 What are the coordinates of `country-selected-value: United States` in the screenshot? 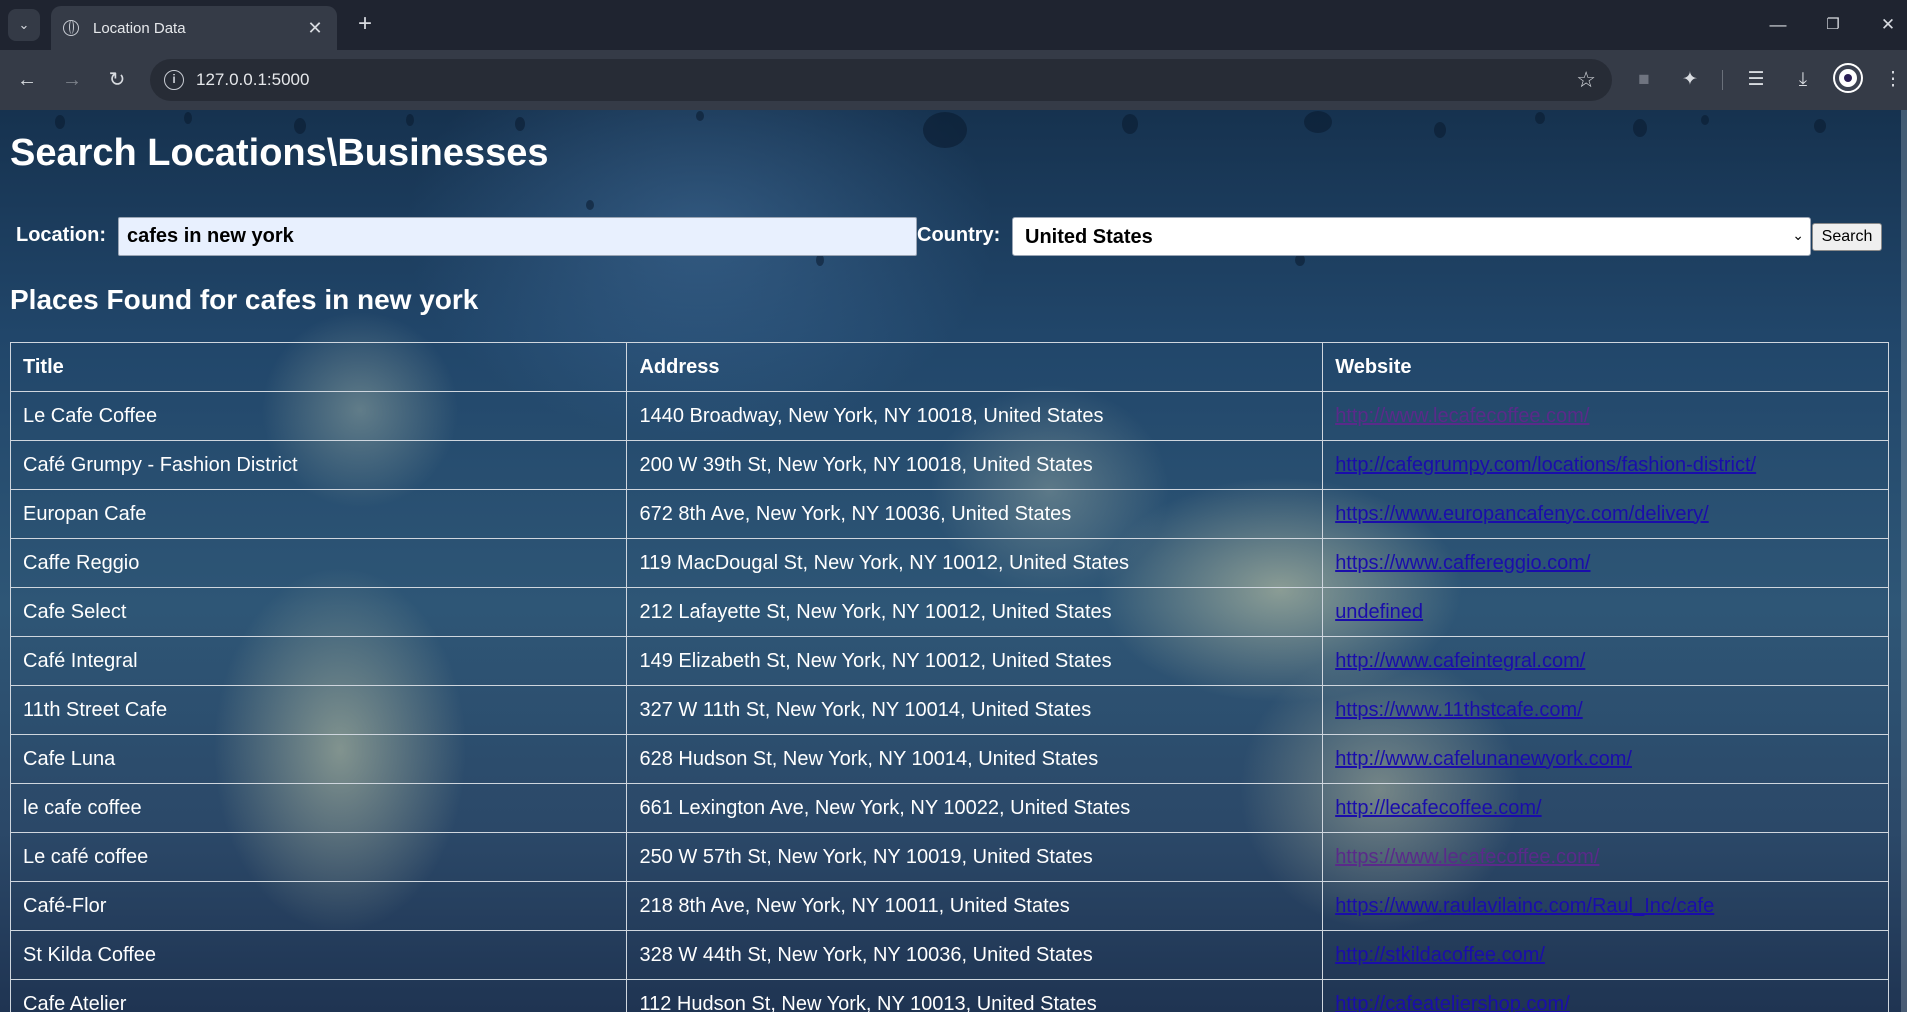 It's located at (1089, 237).